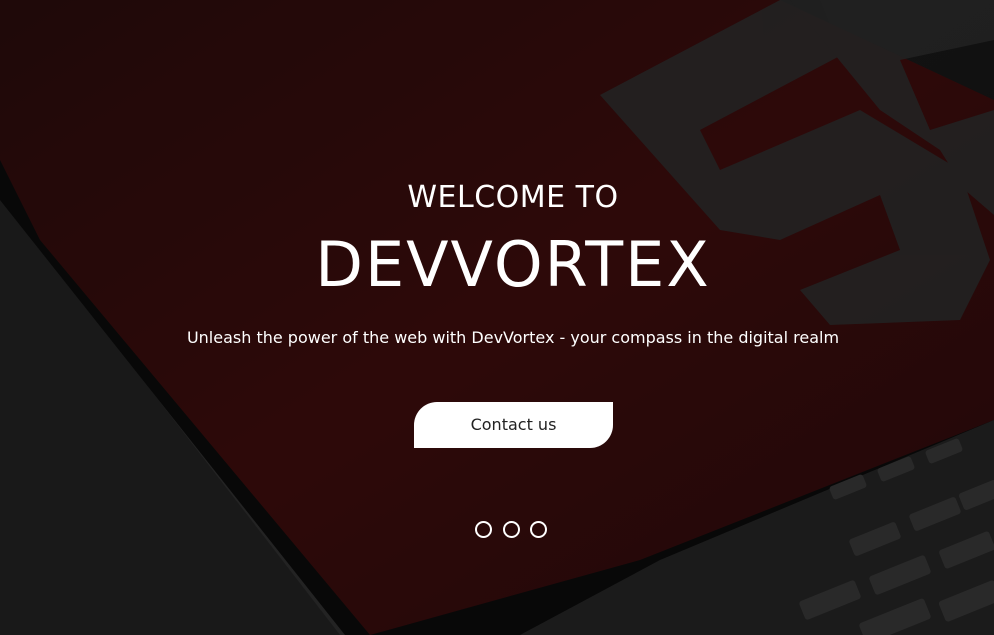 The width and height of the screenshot is (994, 635). Describe the element at coordinates (513, 425) in the screenshot. I see `contact-us-button: Contact us` at that location.